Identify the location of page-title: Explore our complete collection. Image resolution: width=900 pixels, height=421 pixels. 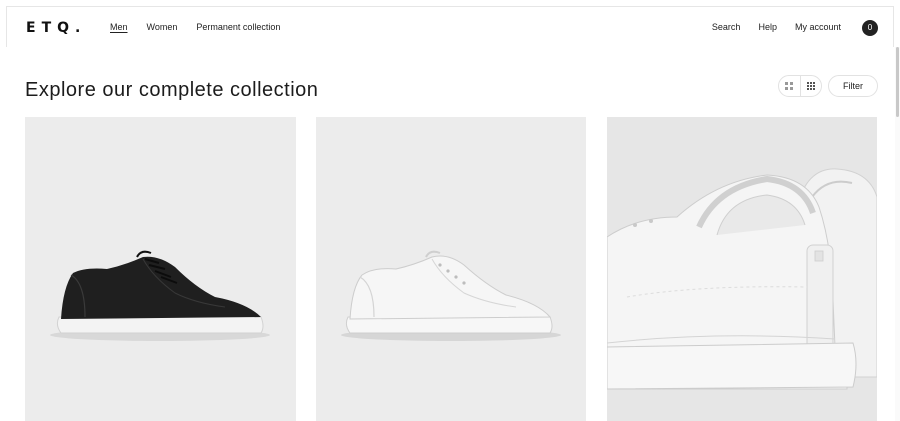
(172, 90).